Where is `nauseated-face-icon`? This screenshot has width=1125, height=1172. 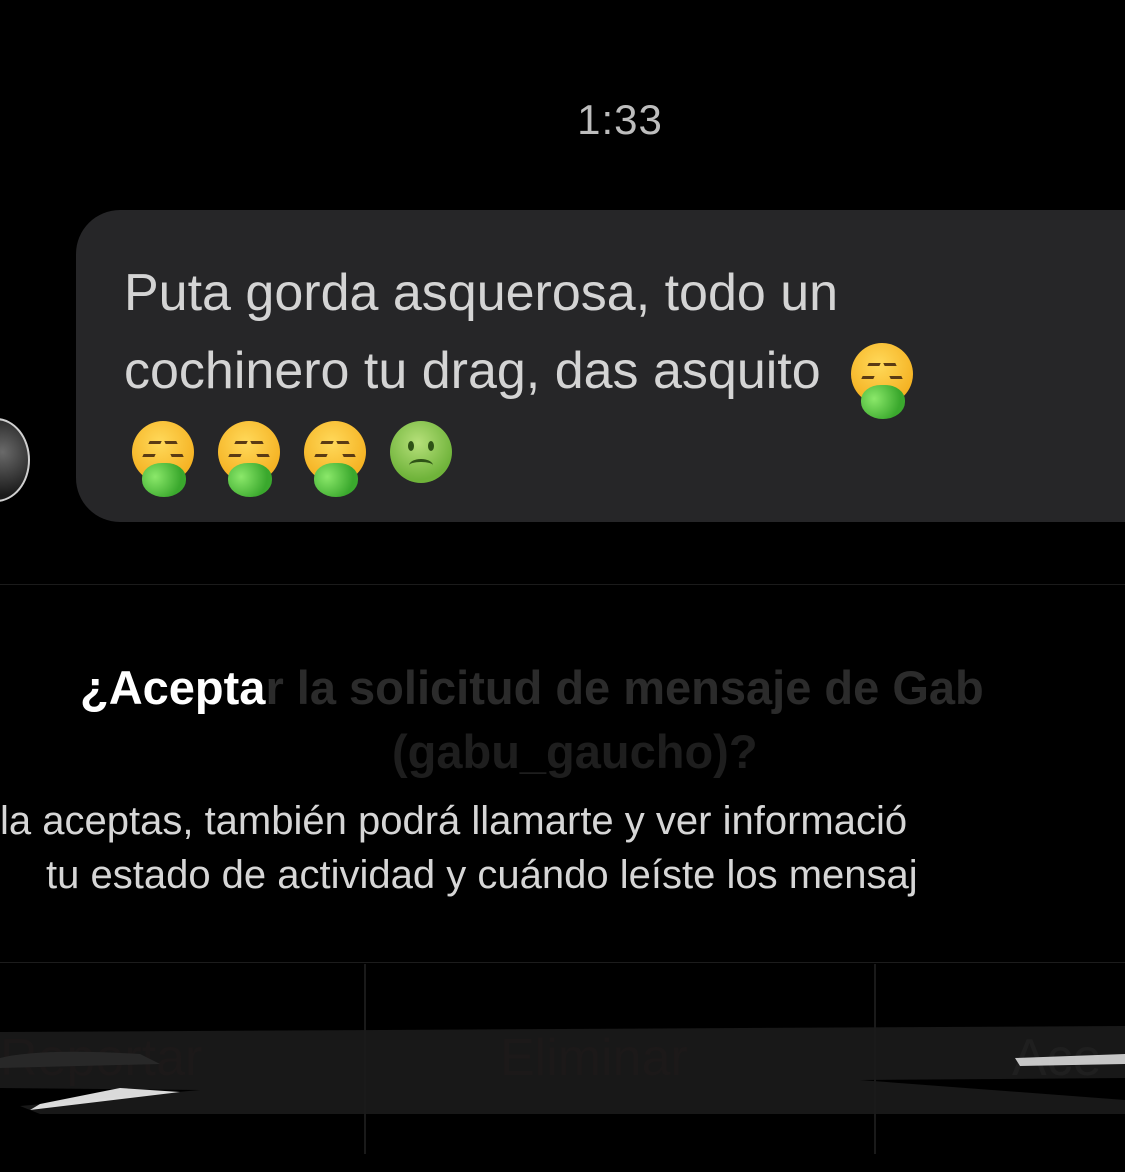
nauseated-face-icon is located at coordinates (421, 452).